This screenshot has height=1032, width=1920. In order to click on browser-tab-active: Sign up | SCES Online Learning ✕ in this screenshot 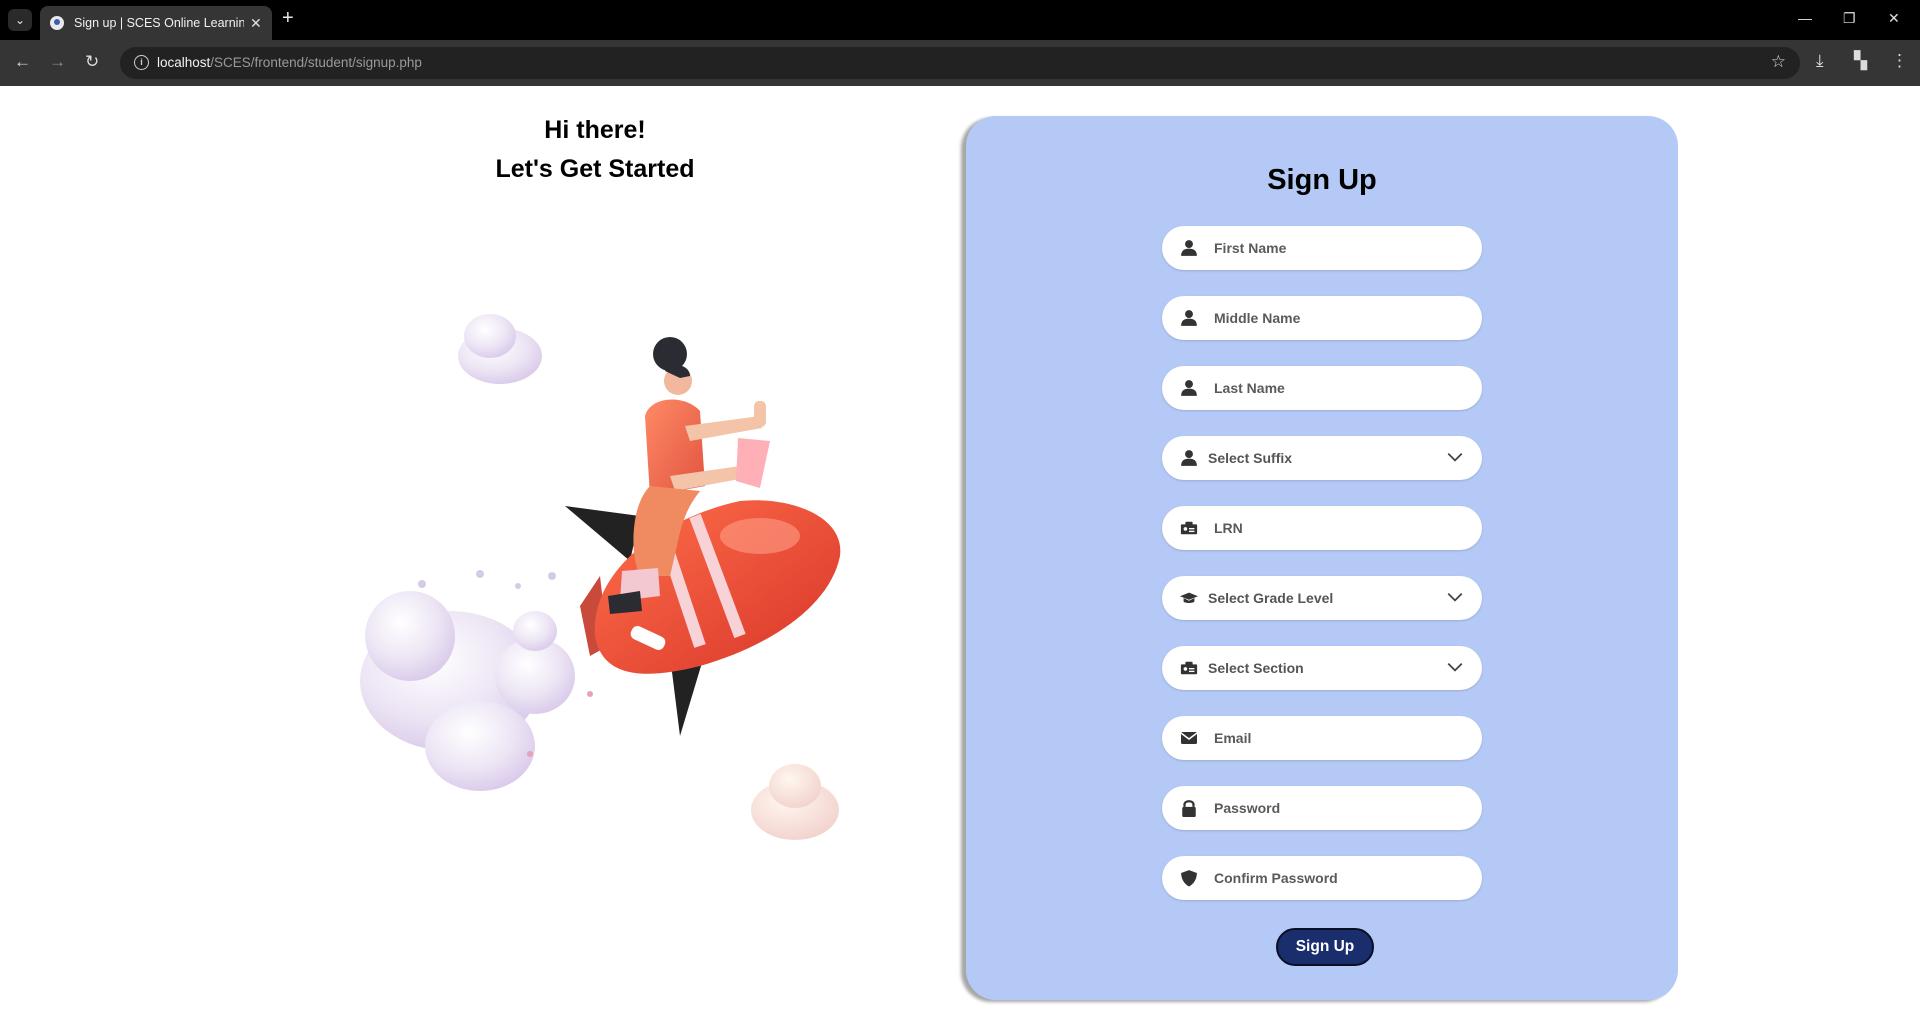, I will do `click(156, 23)`.